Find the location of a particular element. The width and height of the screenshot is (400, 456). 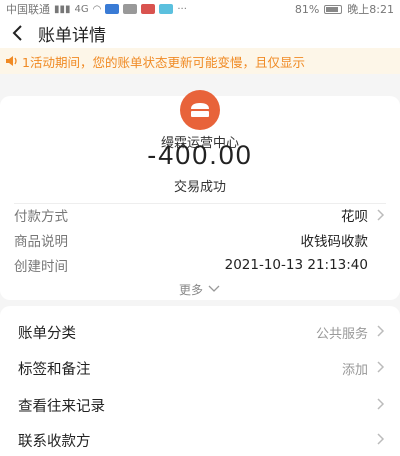

menu-item-view-history: 查看往来记录 is located at coordinates (200, 404).